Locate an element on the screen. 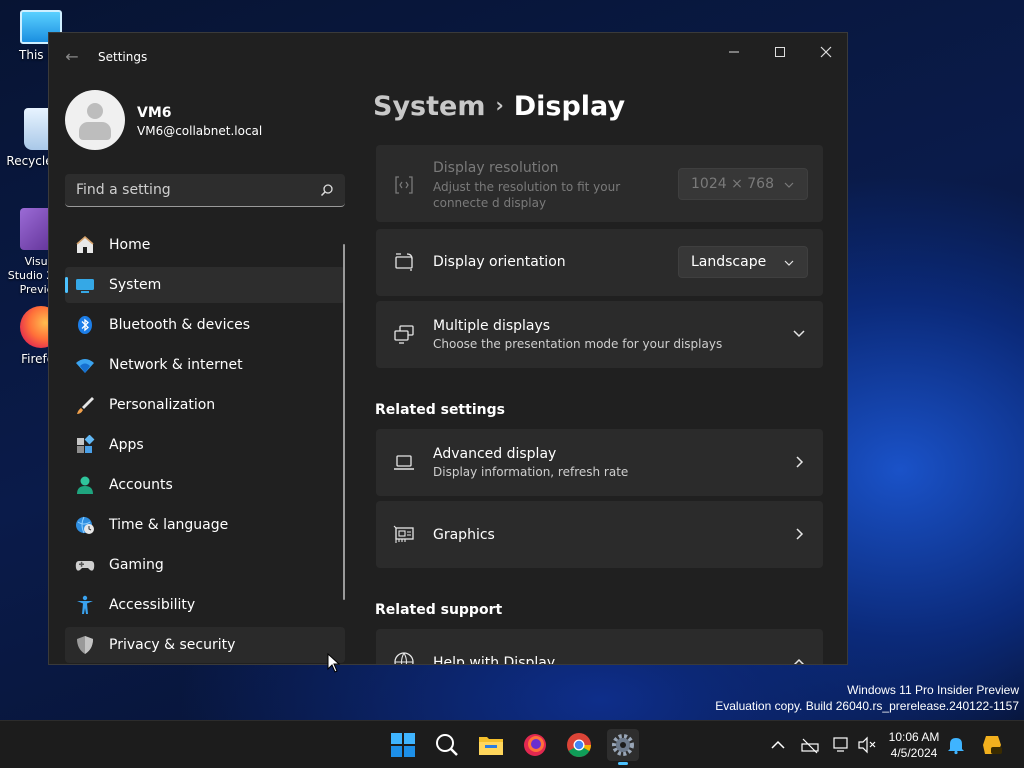  volume-muted-icon is located at coordinates (867, 745).